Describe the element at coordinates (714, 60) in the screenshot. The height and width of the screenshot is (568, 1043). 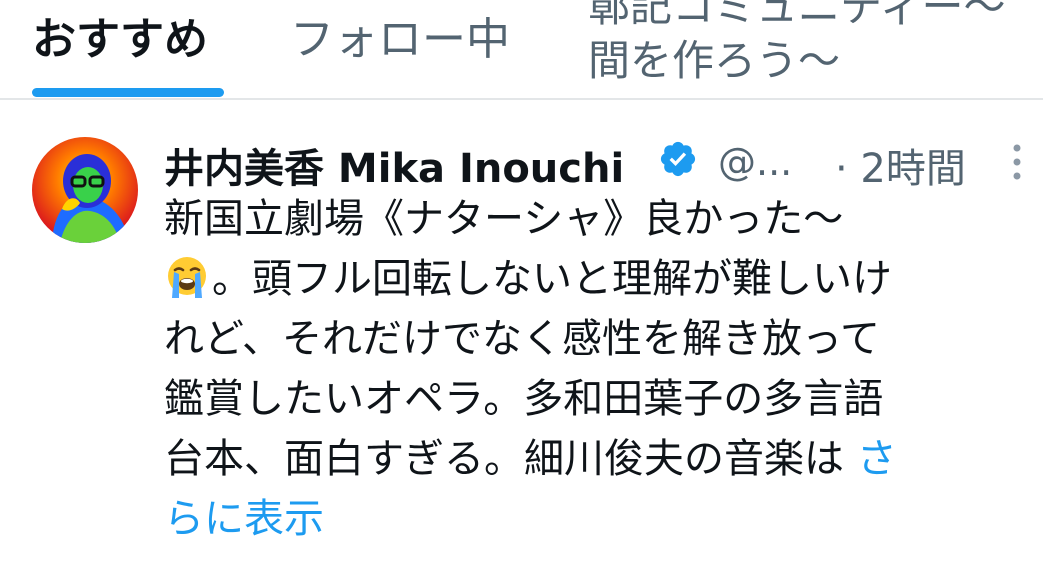
I see `tab-community-label-line2: 間を作ろう〜` at that location.